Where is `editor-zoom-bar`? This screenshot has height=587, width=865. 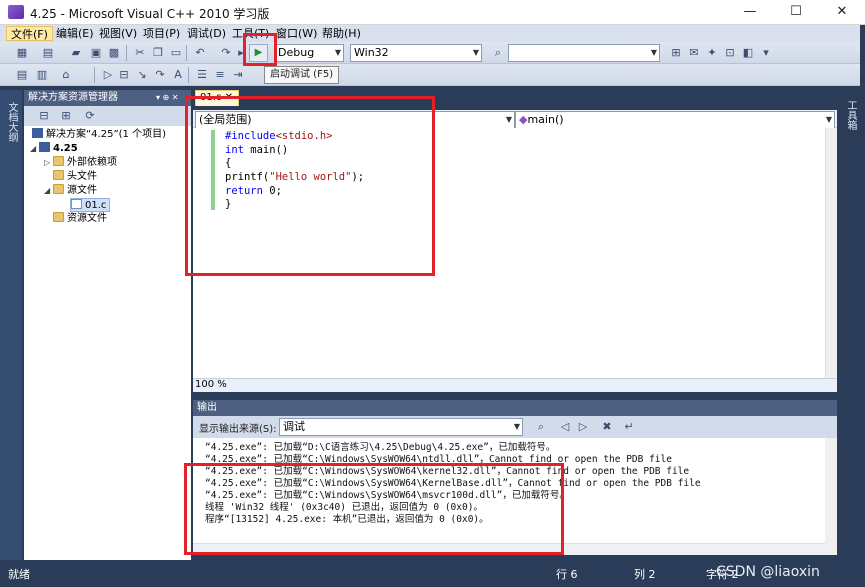
editor-zoom-bar is located at coordinates (515, 385).